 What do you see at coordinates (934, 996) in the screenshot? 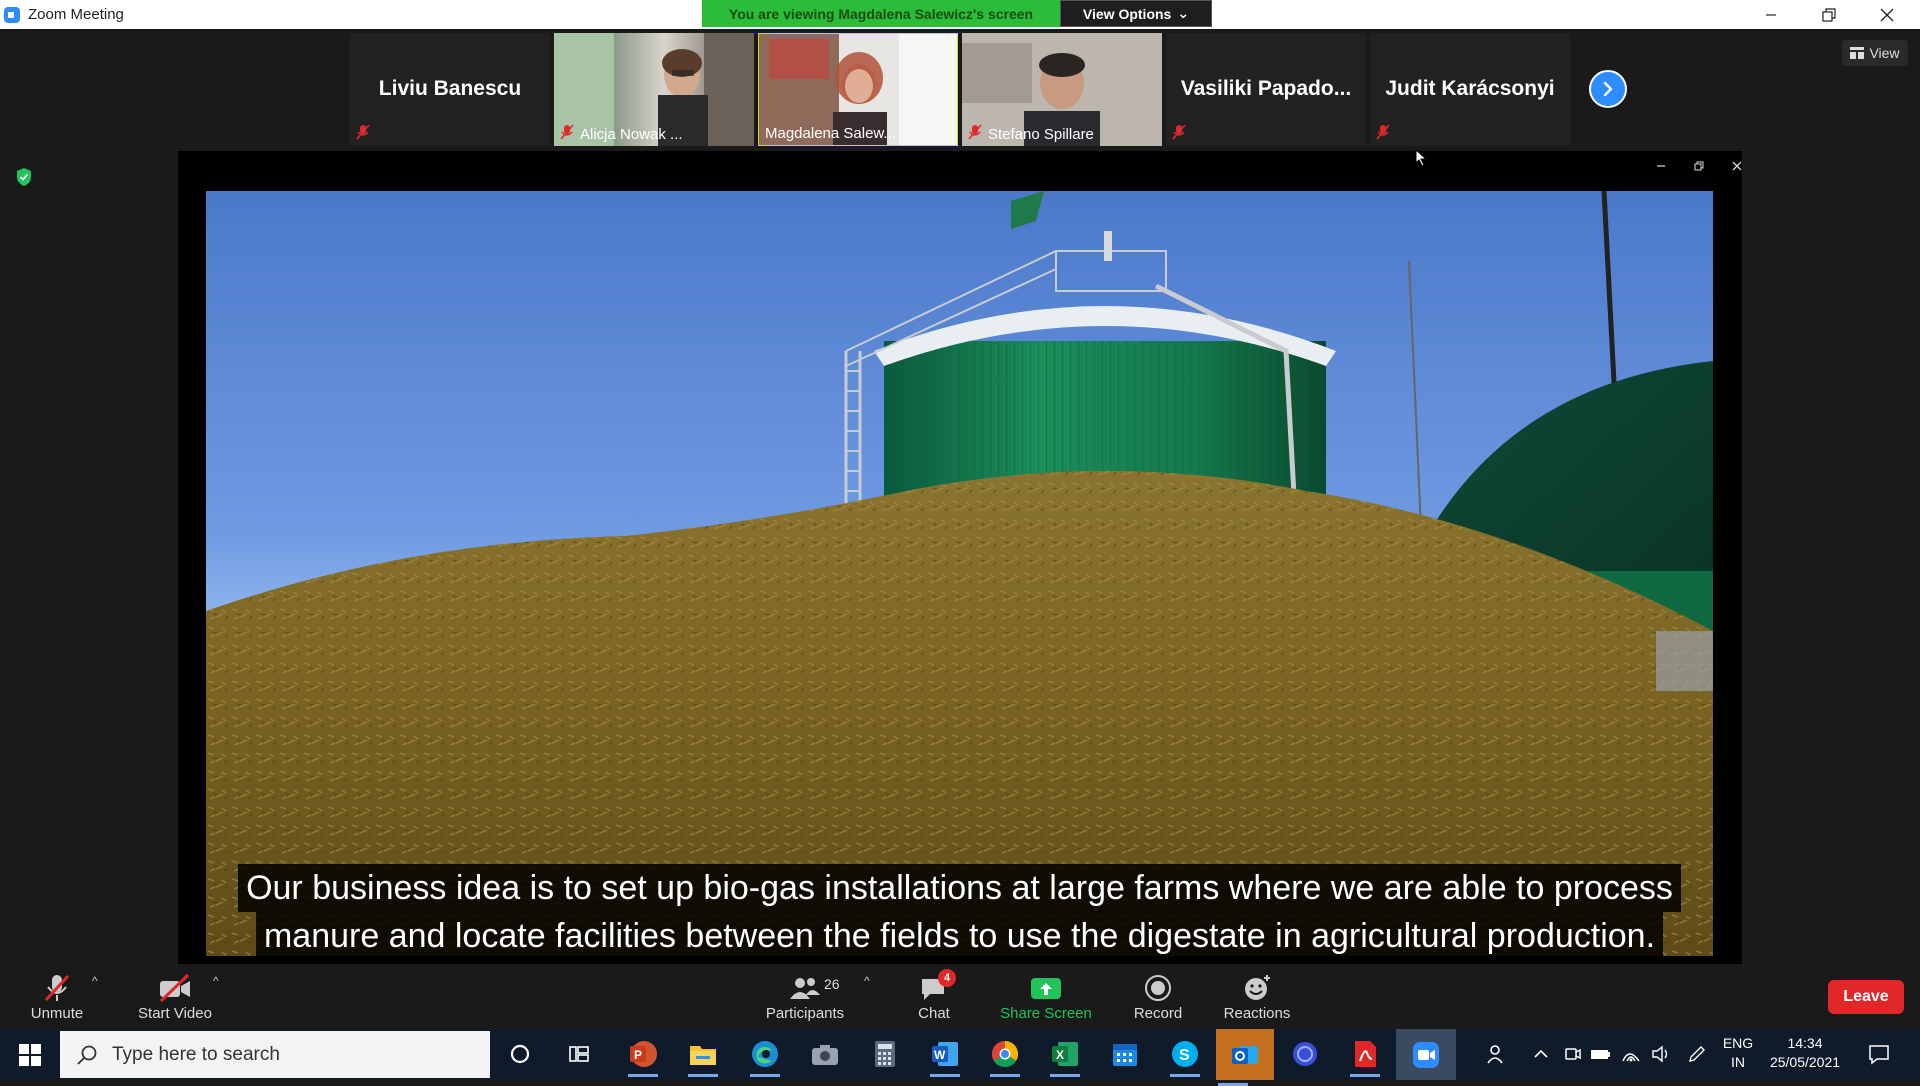
I see `chat-button: 4 Chat` at bounding box center [934, 996].